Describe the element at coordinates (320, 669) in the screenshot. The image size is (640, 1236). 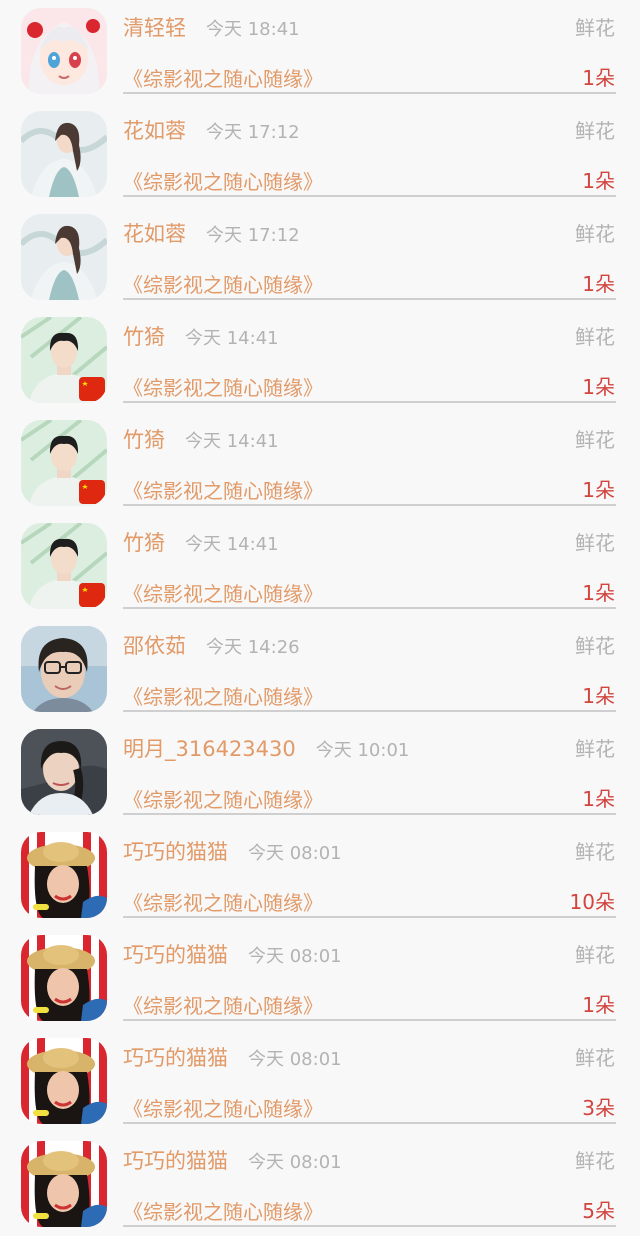
I see `gift-record-row: 邵依茹 今天 14:26 鲜花 《综影视之随心随缘》 1朵` at that location.